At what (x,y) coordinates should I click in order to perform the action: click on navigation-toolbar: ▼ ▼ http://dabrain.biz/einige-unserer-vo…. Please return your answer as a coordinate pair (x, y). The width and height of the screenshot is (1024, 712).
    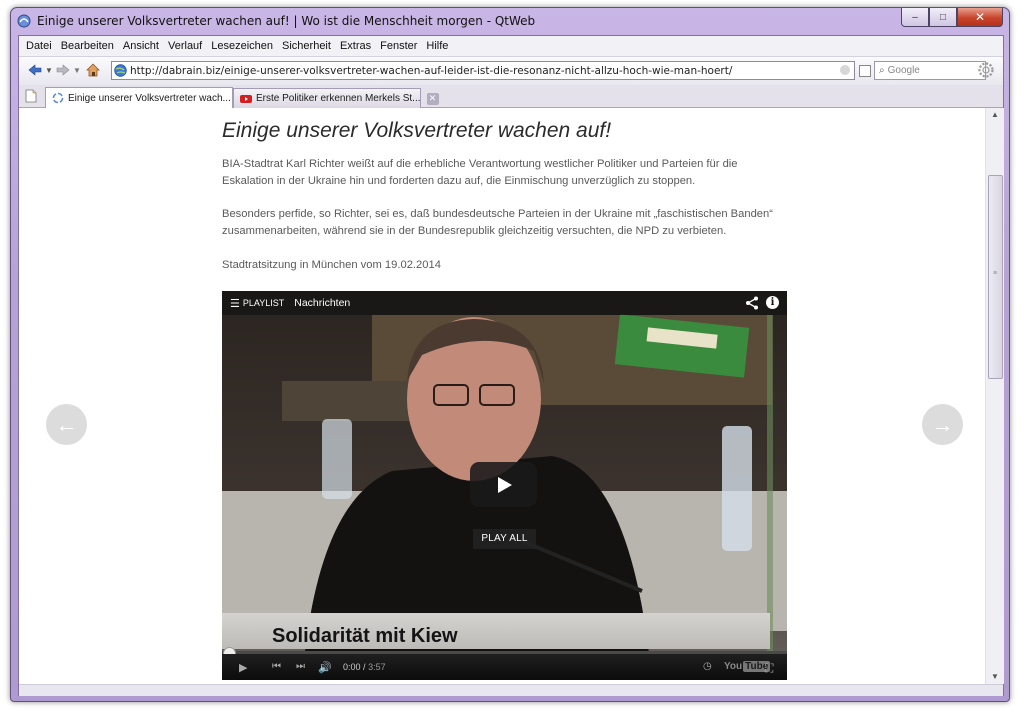
    Looking at the image, I should click on (511, 71).